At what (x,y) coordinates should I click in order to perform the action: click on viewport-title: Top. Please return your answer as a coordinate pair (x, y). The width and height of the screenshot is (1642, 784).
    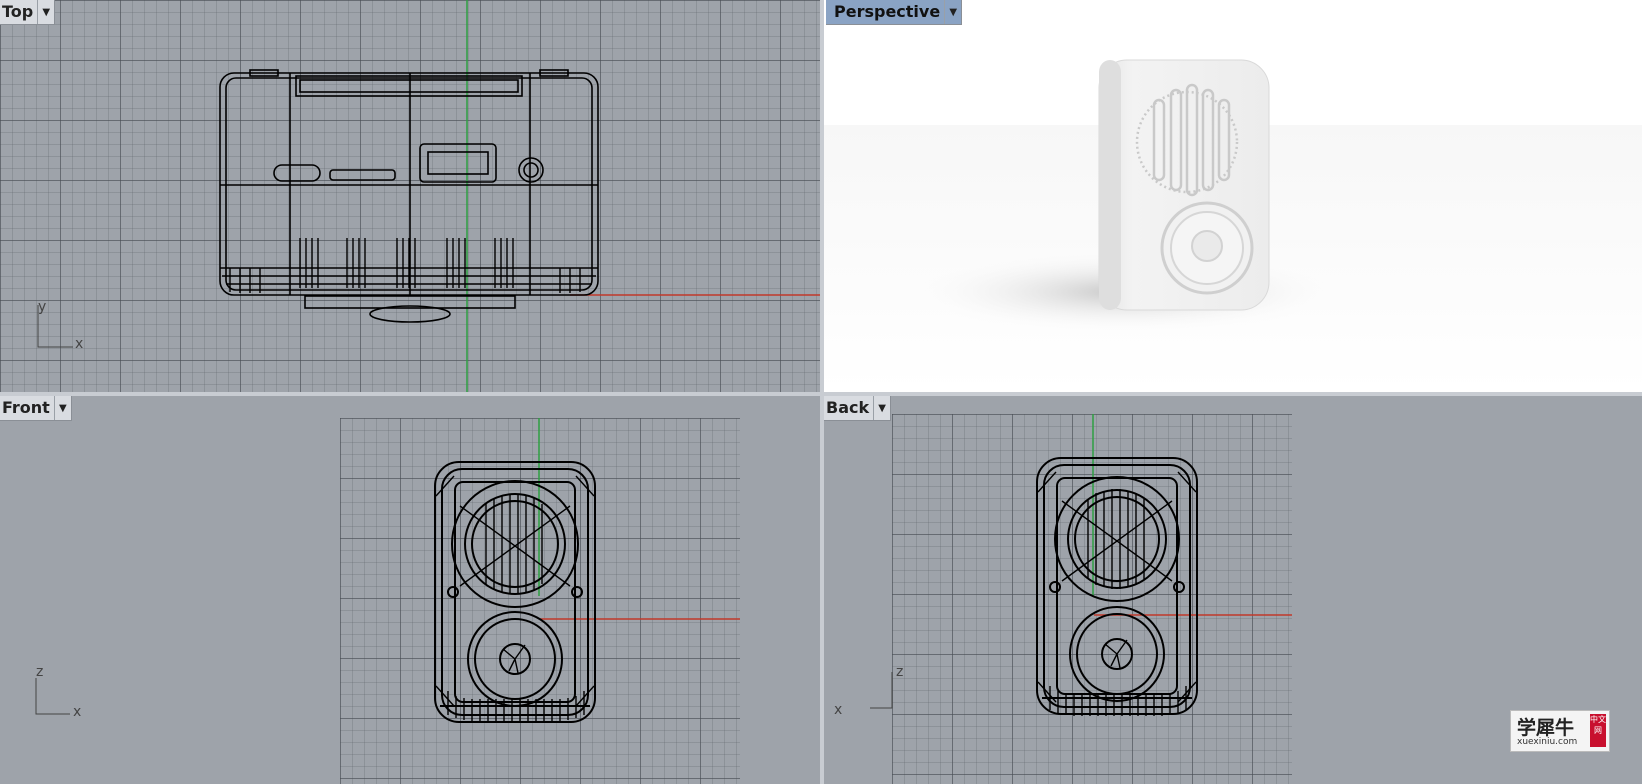
    Looking at the image, I should click on (18, 12).